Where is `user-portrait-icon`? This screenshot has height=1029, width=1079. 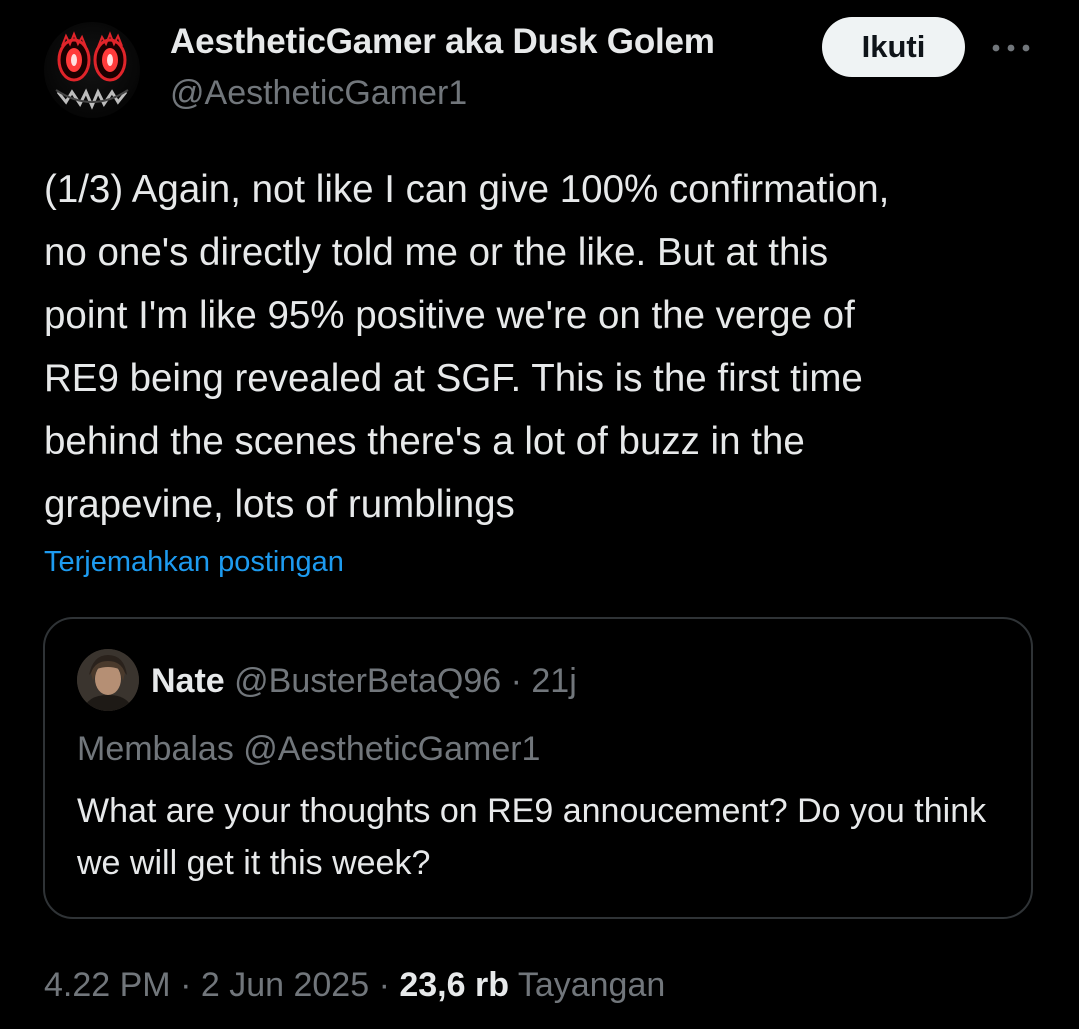
user-portrait-icon is located at coordinates (108, 680).